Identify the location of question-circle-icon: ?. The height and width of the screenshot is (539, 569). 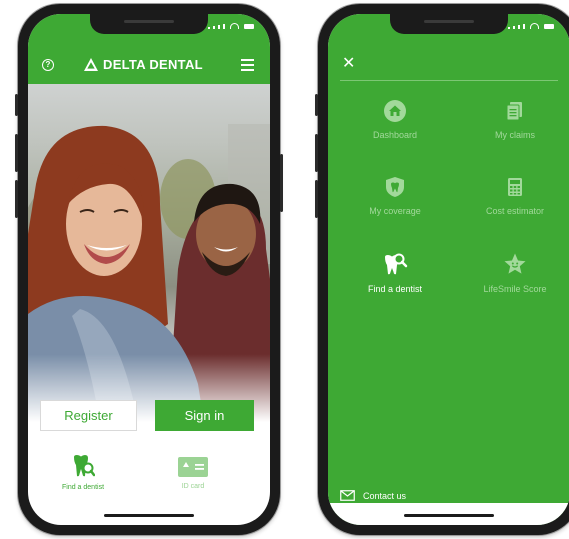
(48, 65).